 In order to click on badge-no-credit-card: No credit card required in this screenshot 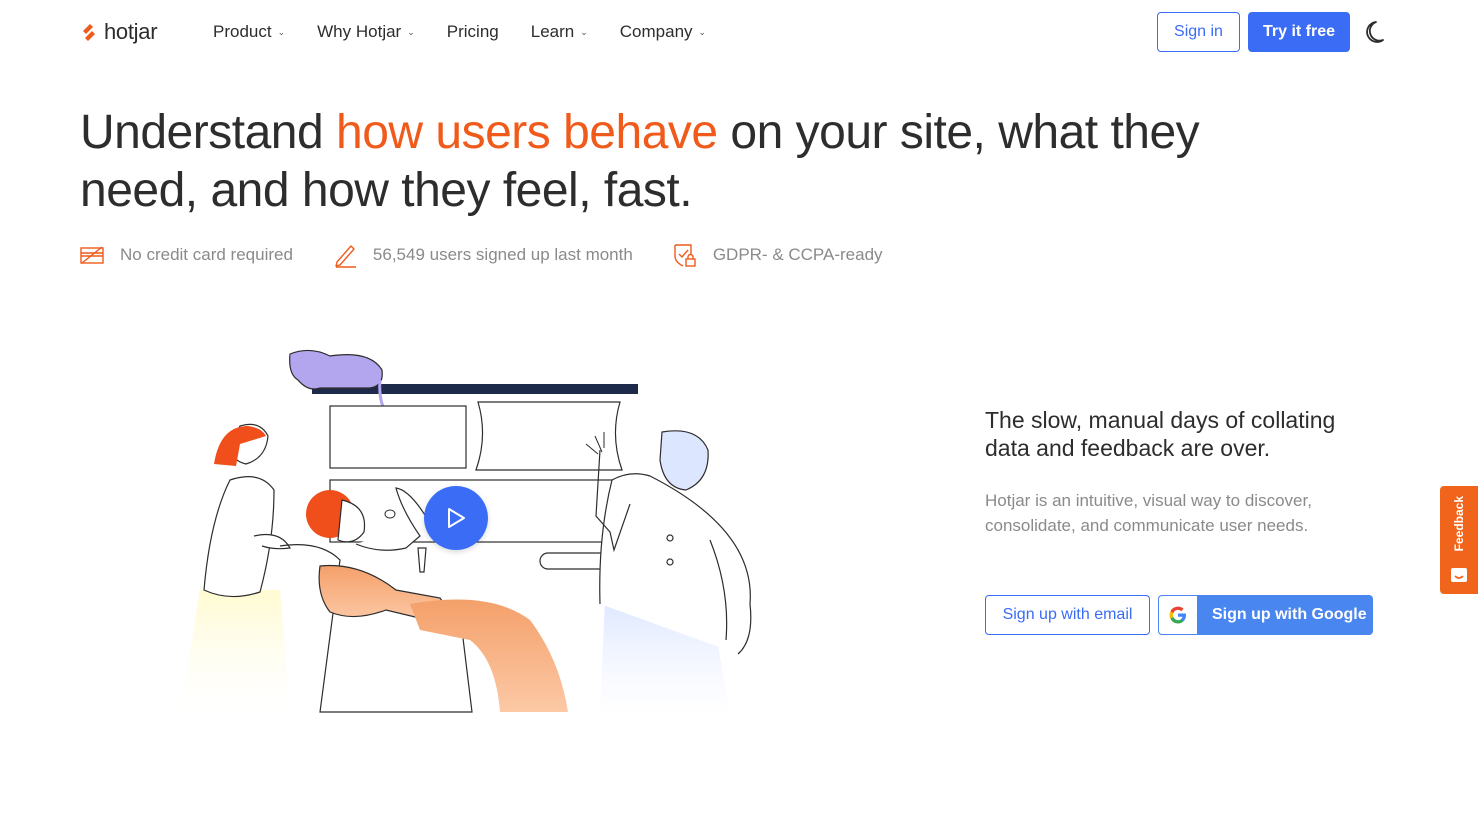, I will do `click(186, 255)`.